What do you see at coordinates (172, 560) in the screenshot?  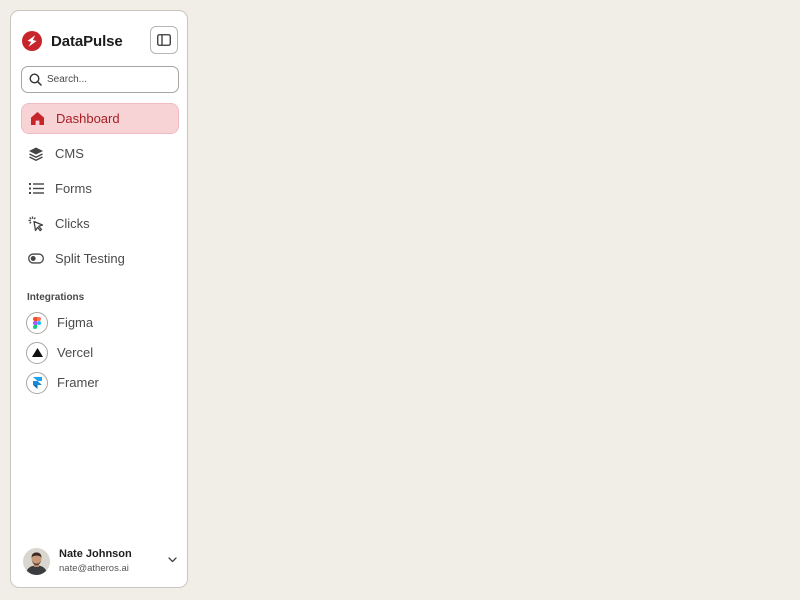 I see `chevron-down-icon` at bounding box center [172, 560].